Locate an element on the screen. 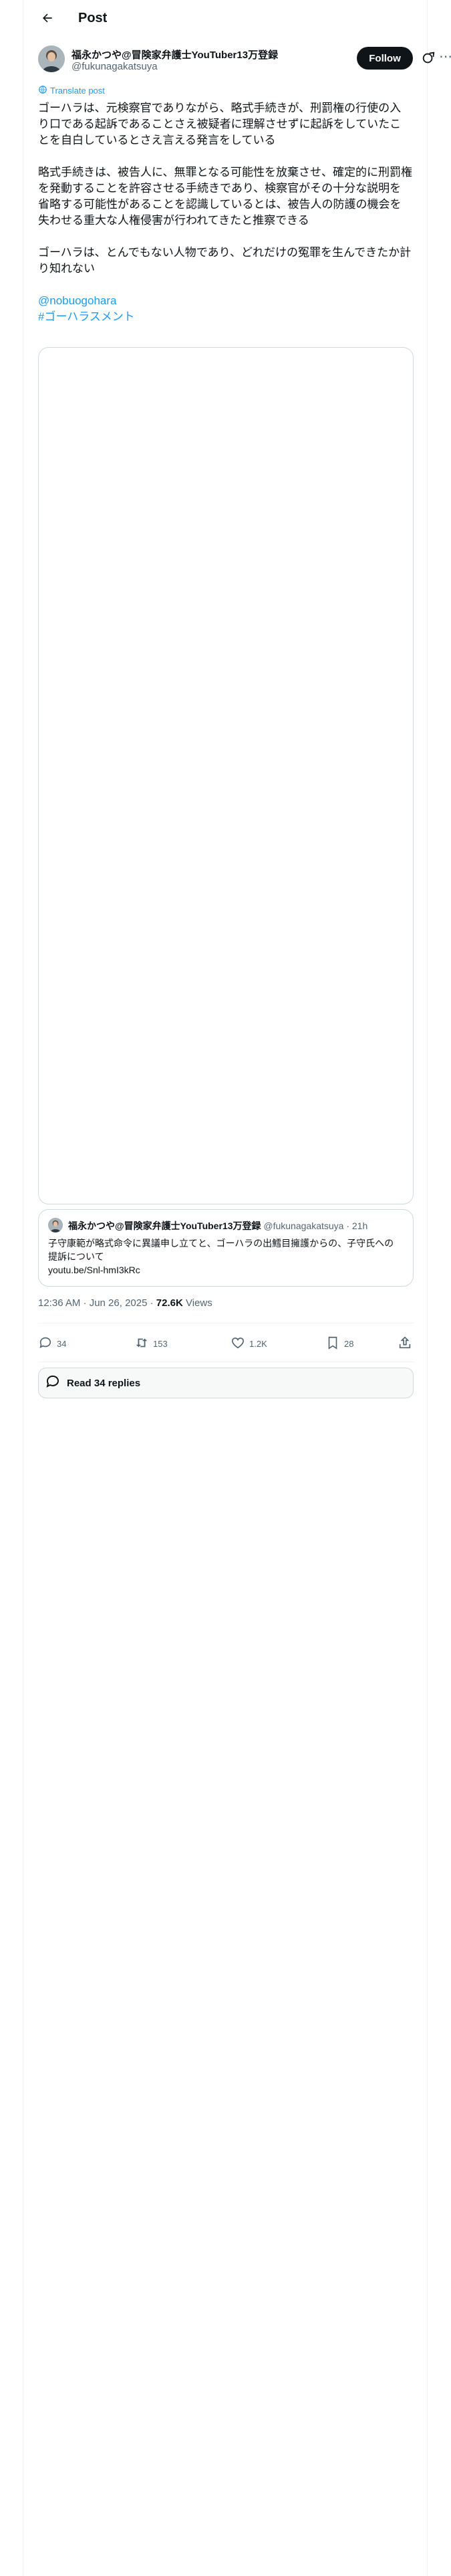  share-icon is located at coordinates (405, 1343).